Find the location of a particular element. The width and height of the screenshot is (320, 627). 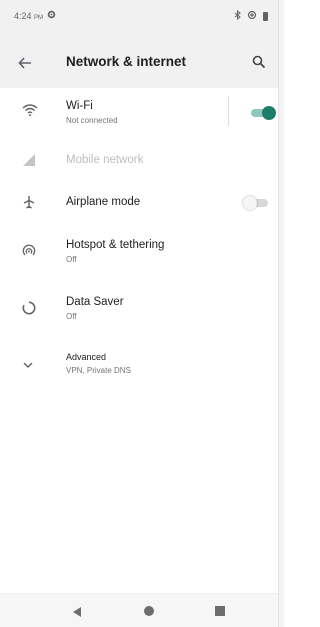

hotspot-title: Hotspot & tethering is located at coordinates (115, 245).